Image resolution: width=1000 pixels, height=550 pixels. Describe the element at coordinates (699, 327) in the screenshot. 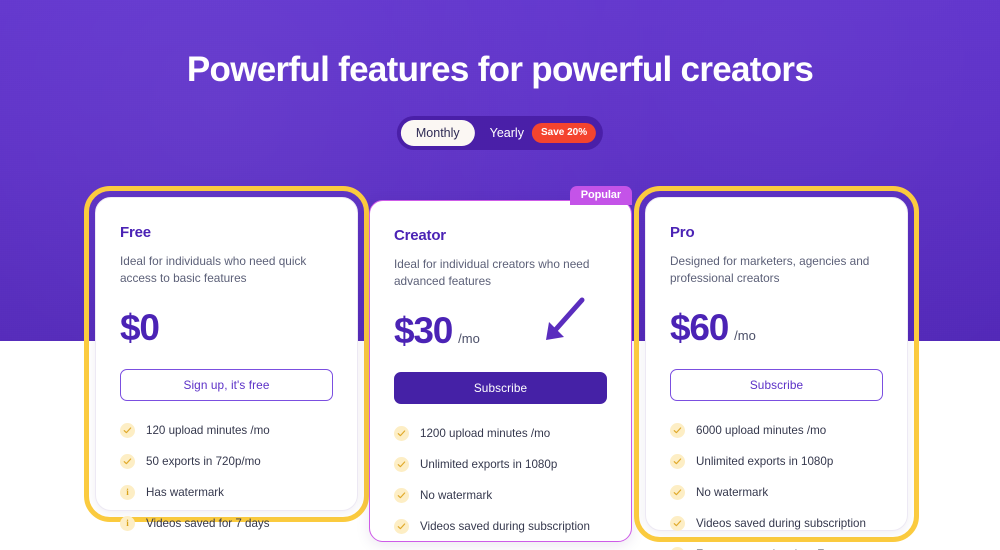

I see `plan-price-pro: $60` at that location.